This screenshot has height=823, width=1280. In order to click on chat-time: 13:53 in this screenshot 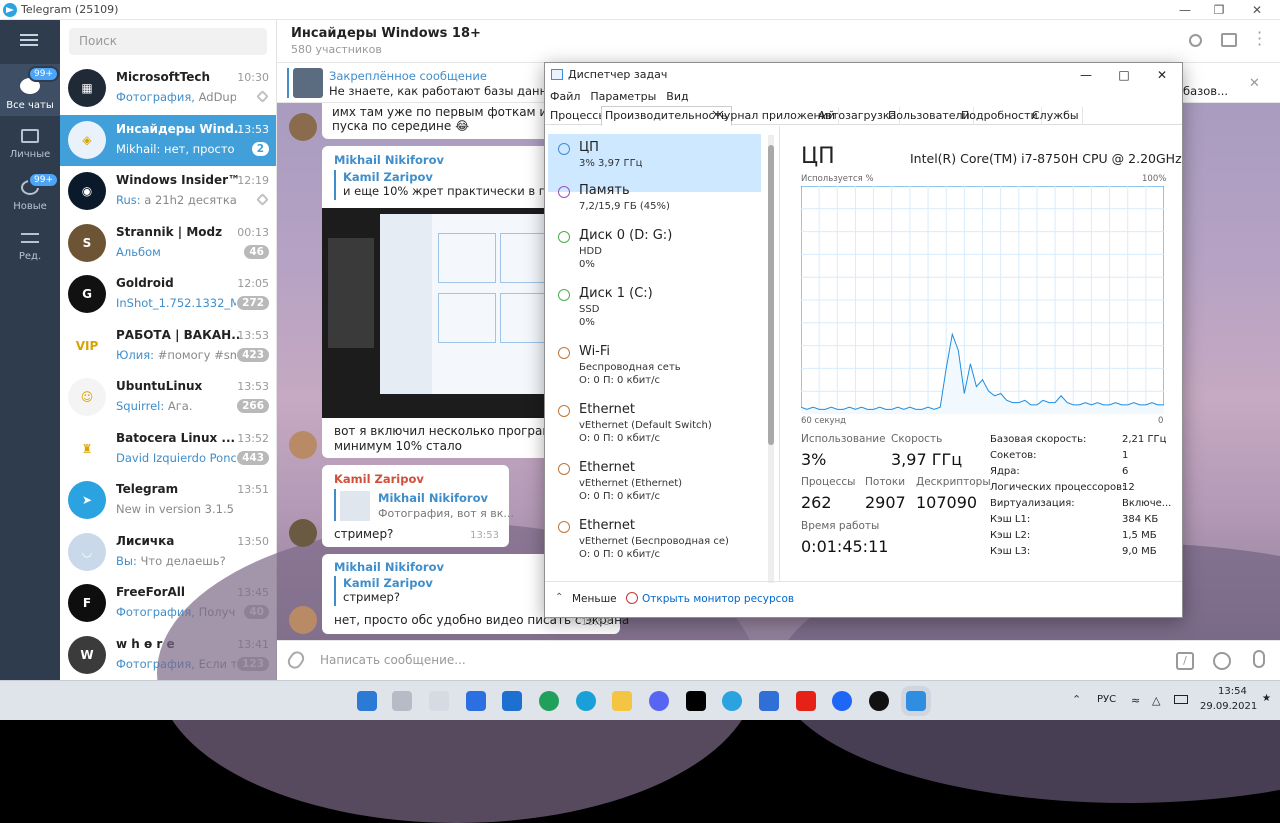, I will do `click(253, 386)`.